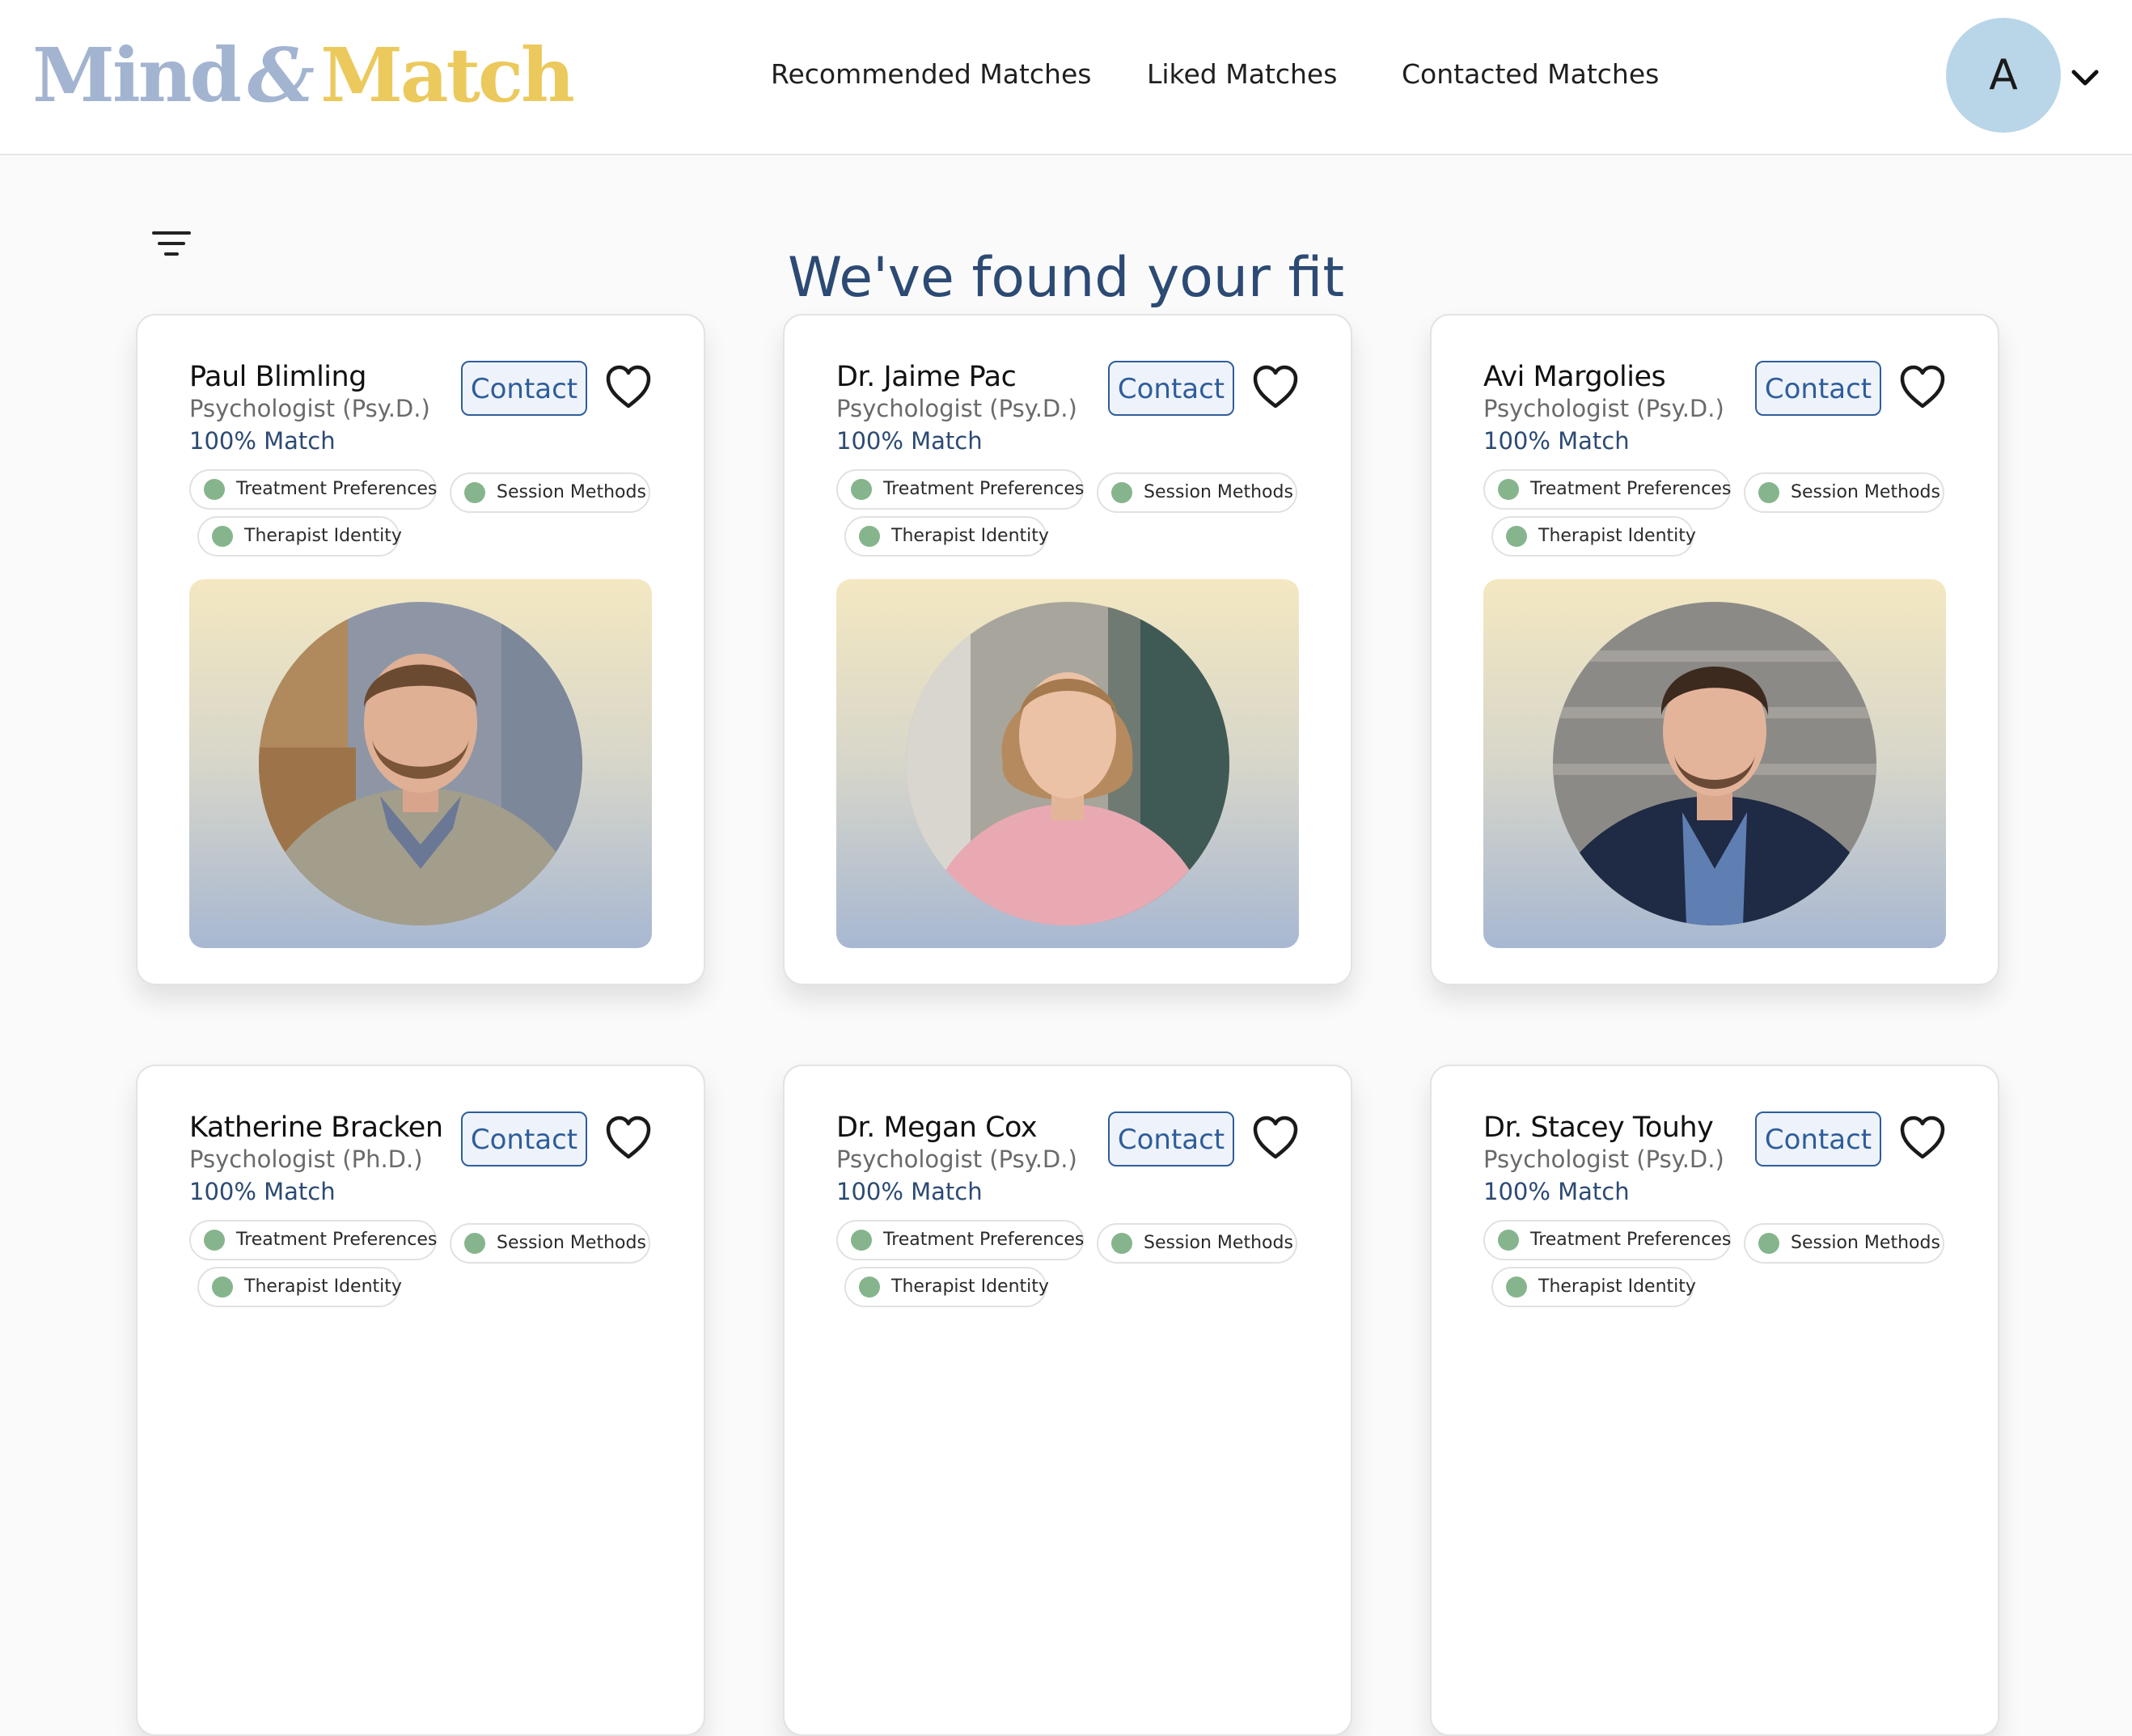 The image size is (2132, 1736). What do you see at coordinates (277, 377) in the screenshot?
I see `therapist-name: Paul Blimling` at bounding box center [277, 377].